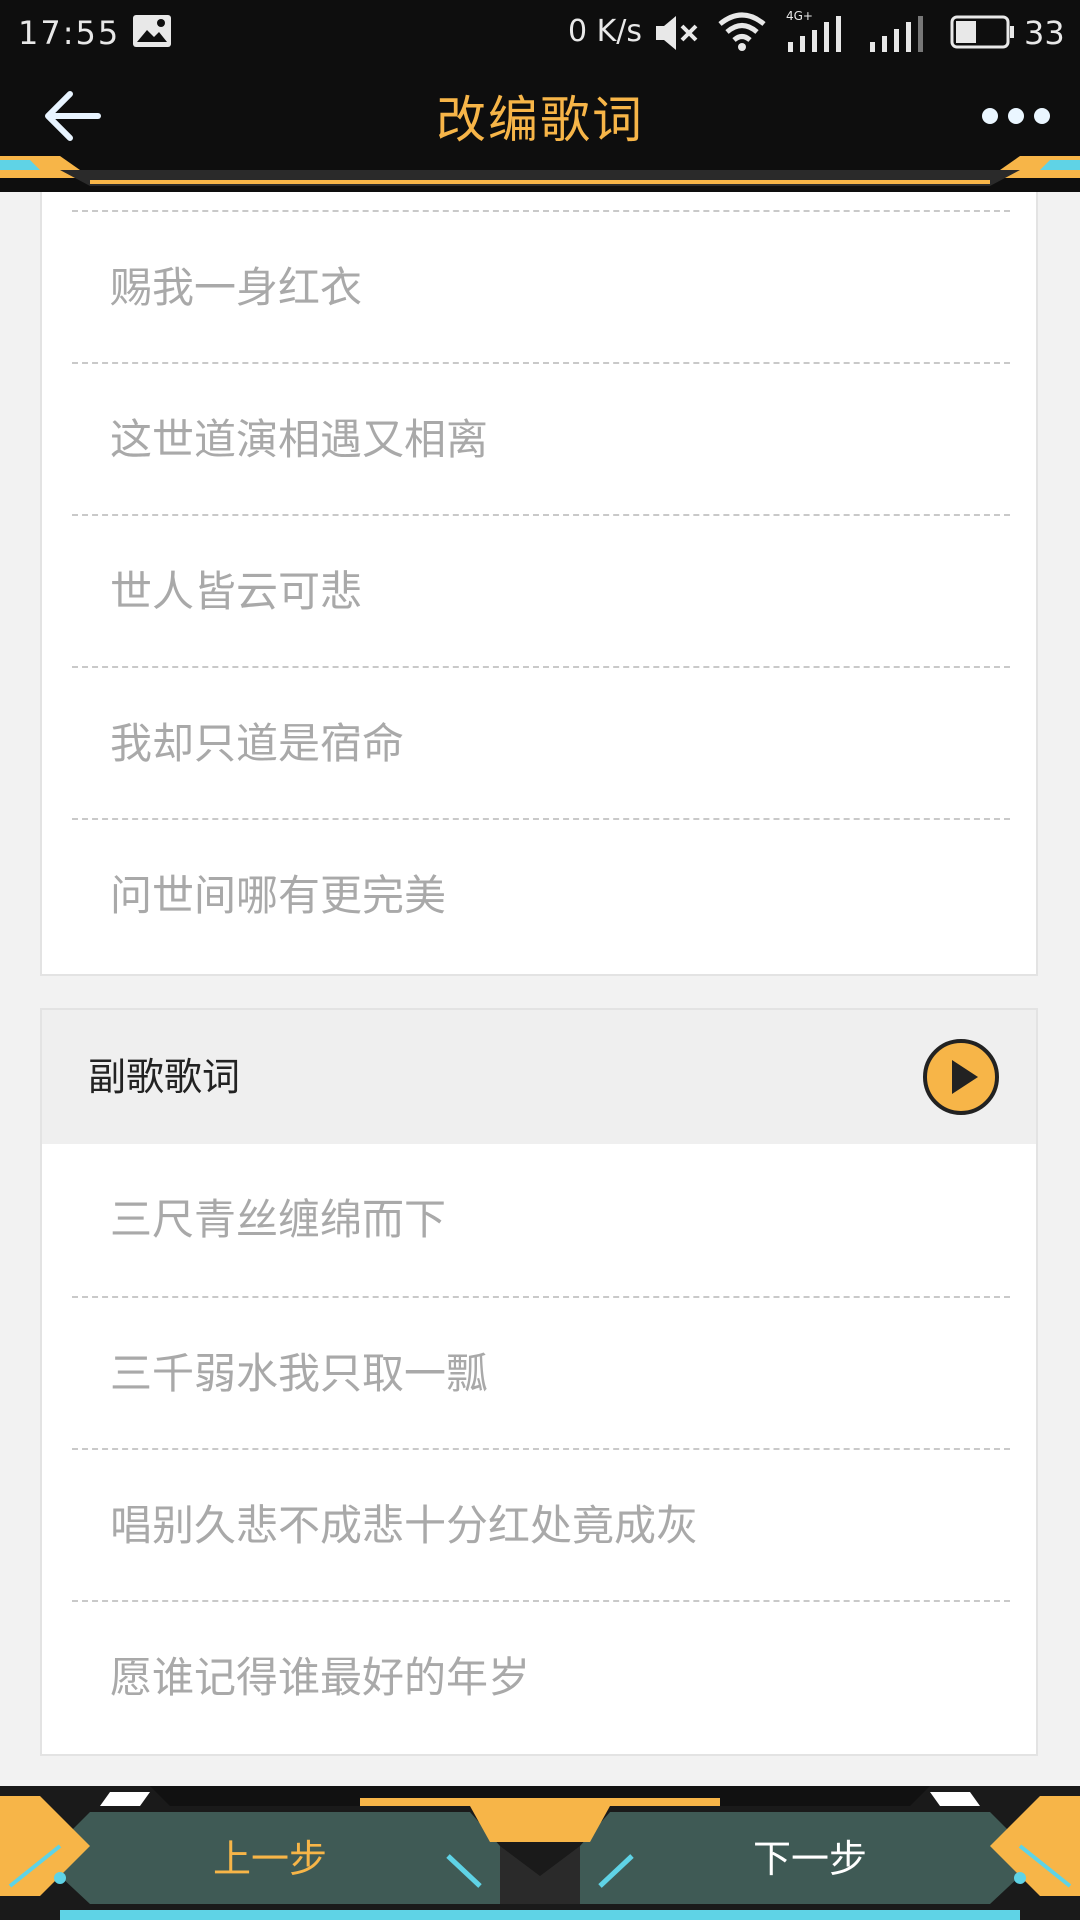  I want to click on svg-text: 4G+, so click(799, 16).